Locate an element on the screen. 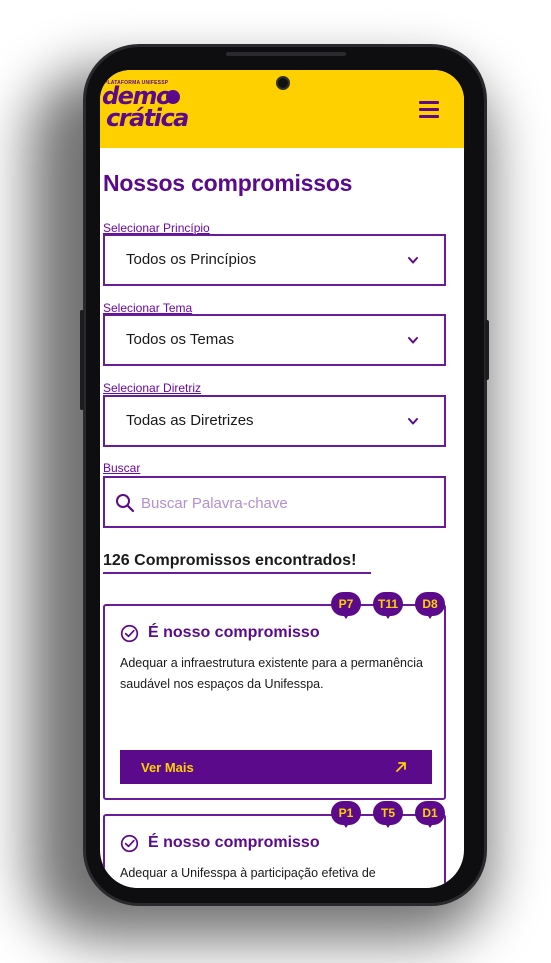 Image resolution: width=551 pixels, height=963 pixels. tema-select: Todos os Temas is located at coordinates (274, 340).